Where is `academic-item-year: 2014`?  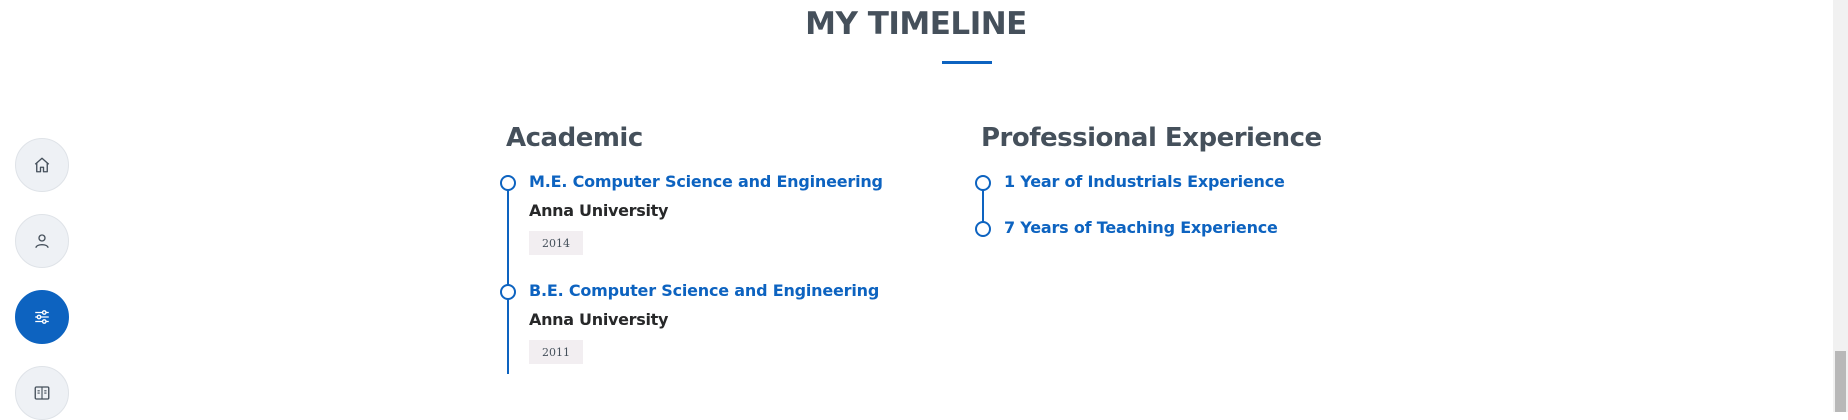 academic-item-year: 2014 is located at coordinates (556, 243).